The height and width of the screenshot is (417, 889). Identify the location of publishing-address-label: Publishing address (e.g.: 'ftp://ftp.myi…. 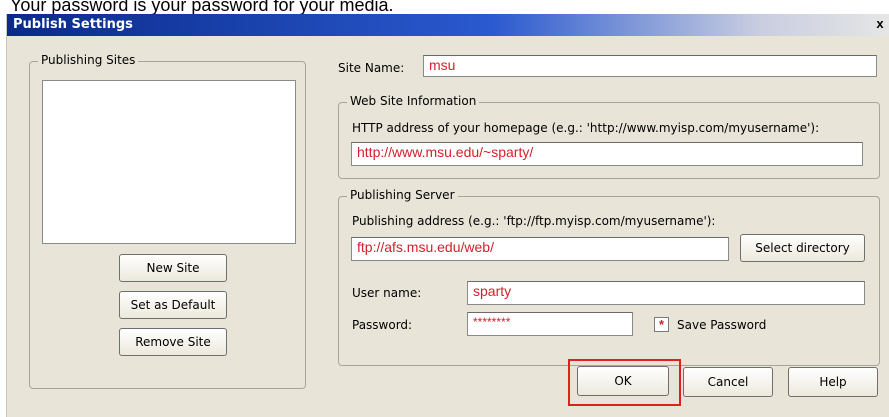
(534, 221).